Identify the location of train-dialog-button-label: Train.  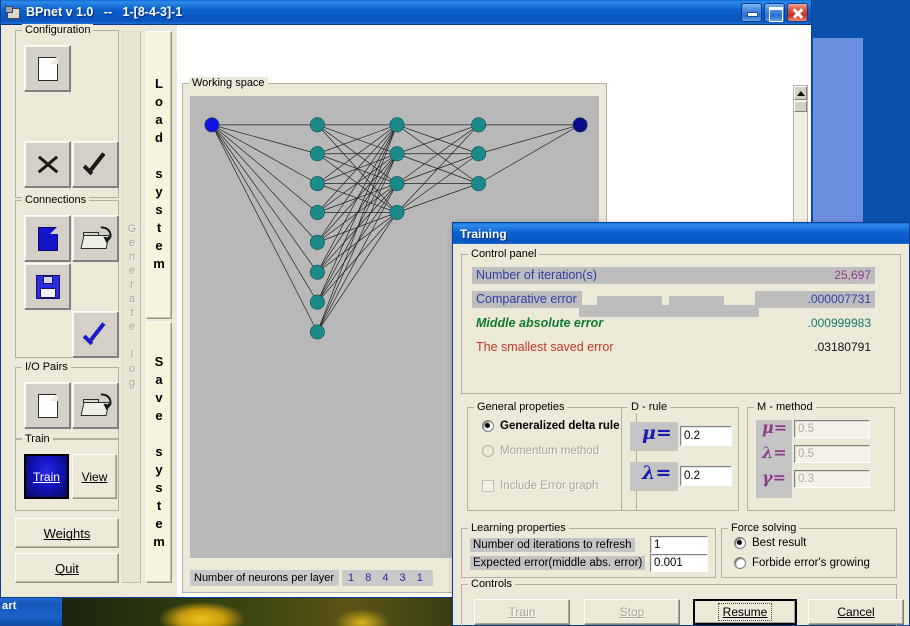
(522, 612).